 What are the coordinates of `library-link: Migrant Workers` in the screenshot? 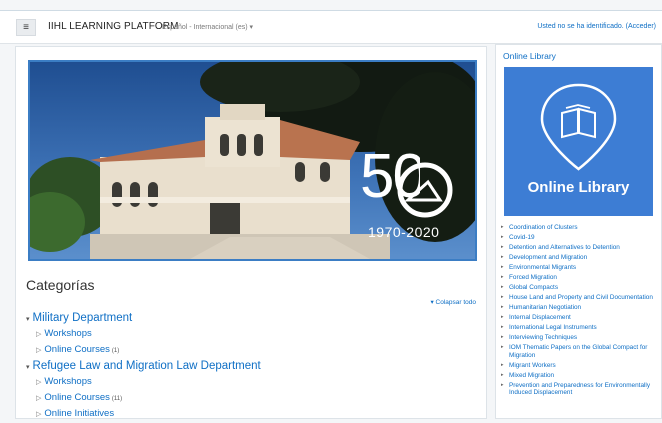 It's located at (579, 366).